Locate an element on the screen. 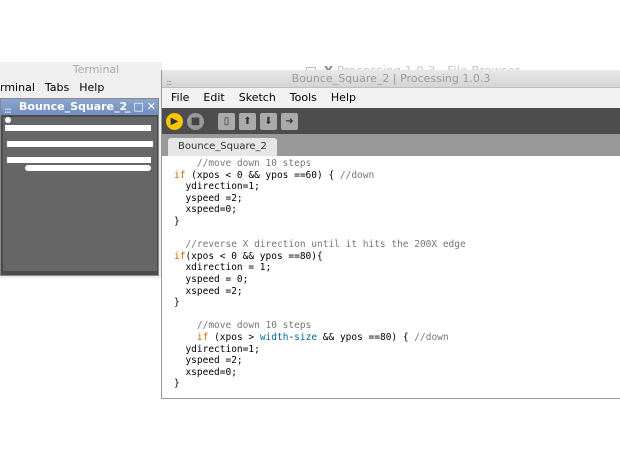 This screenshot has height=465, width=620. export-button: ➜ is located at coordinates (289, 121).